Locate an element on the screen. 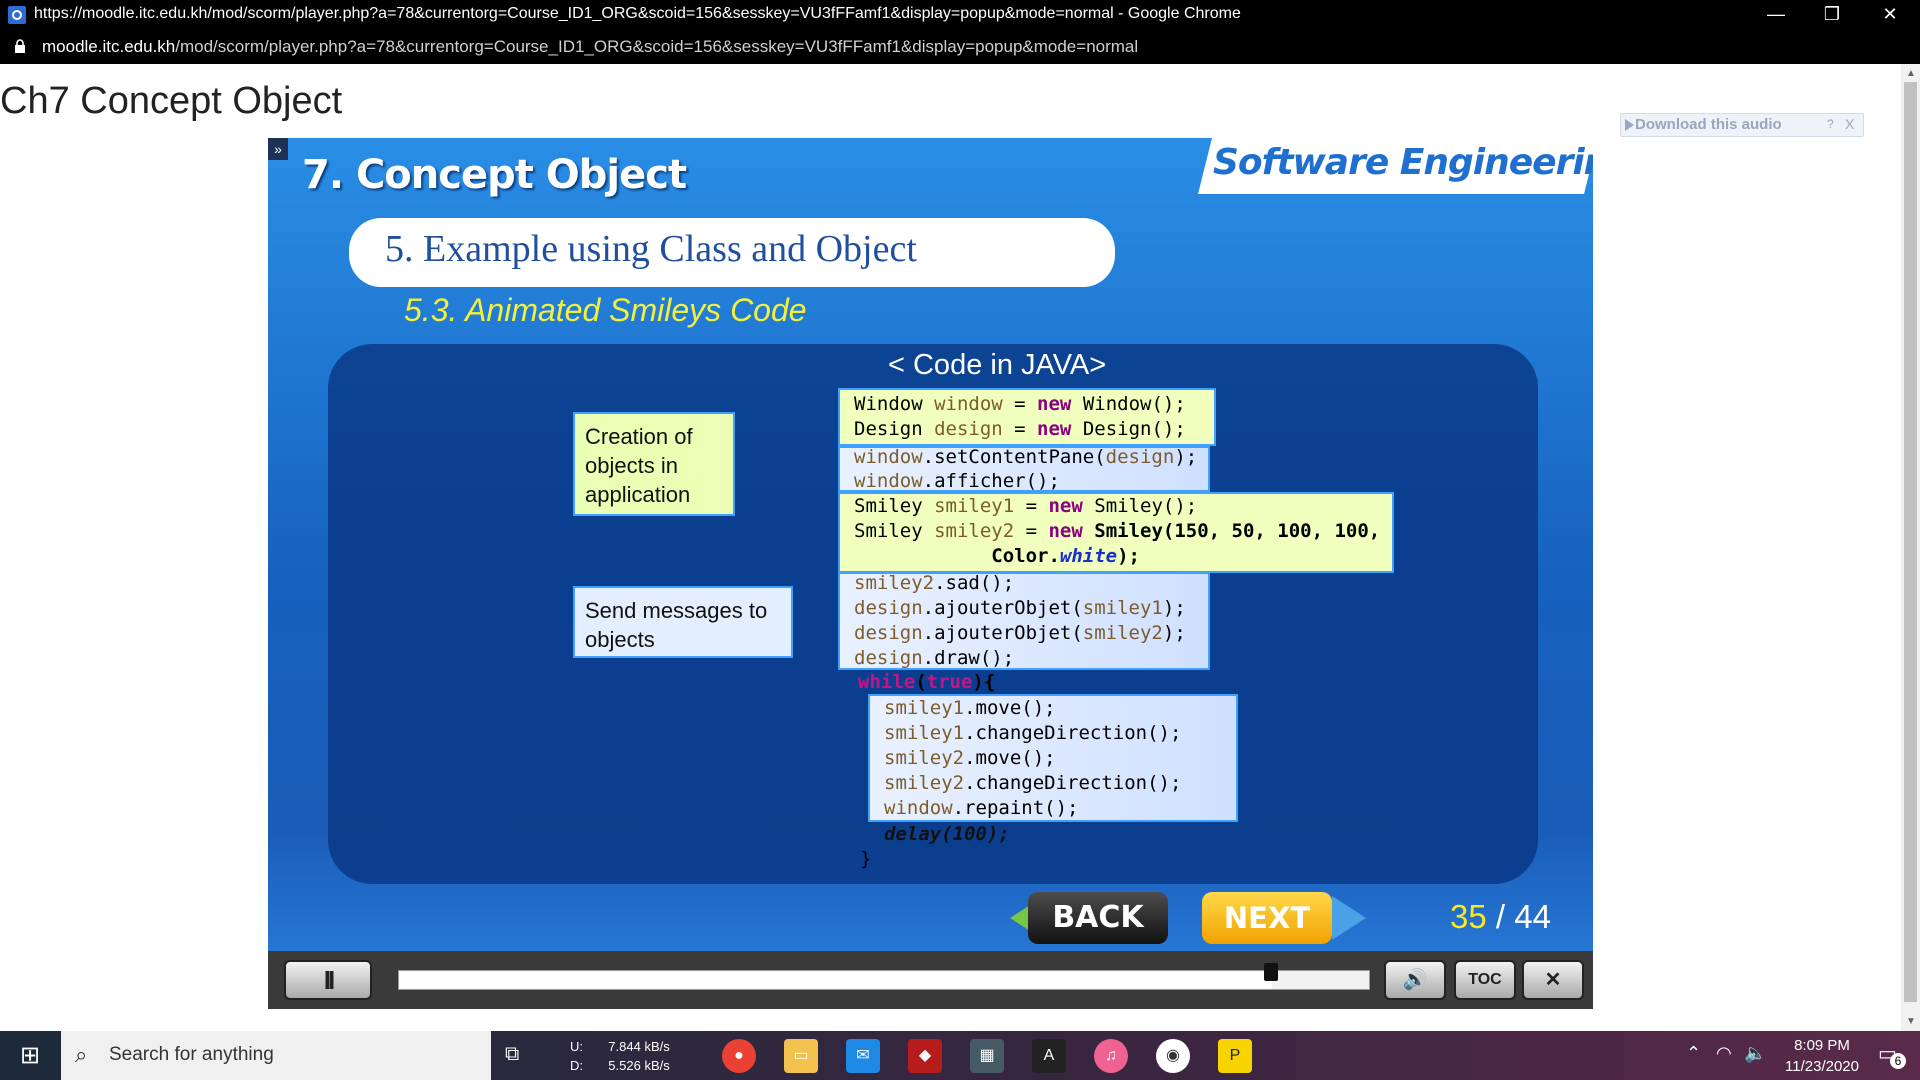  code-heading: < Code in JAVA> is located at coordinates (997, 365).